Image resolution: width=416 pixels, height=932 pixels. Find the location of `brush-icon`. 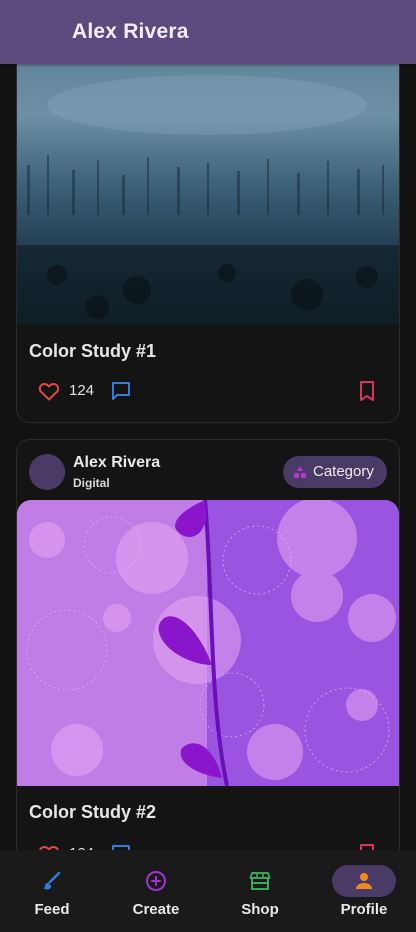

brush-icon is located at coordinates (52, 880).